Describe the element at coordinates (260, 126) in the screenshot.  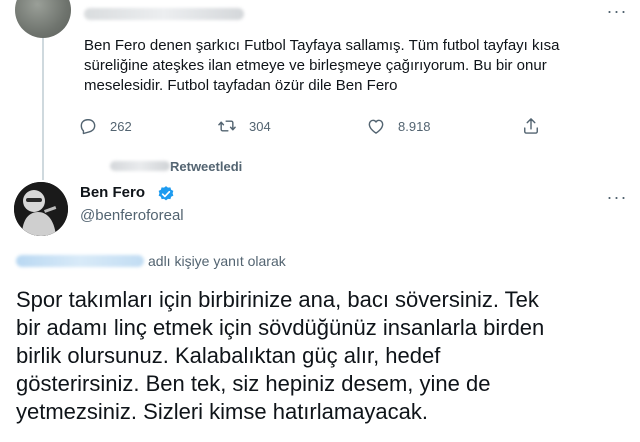
I see `retweet-count: 304` at that location.